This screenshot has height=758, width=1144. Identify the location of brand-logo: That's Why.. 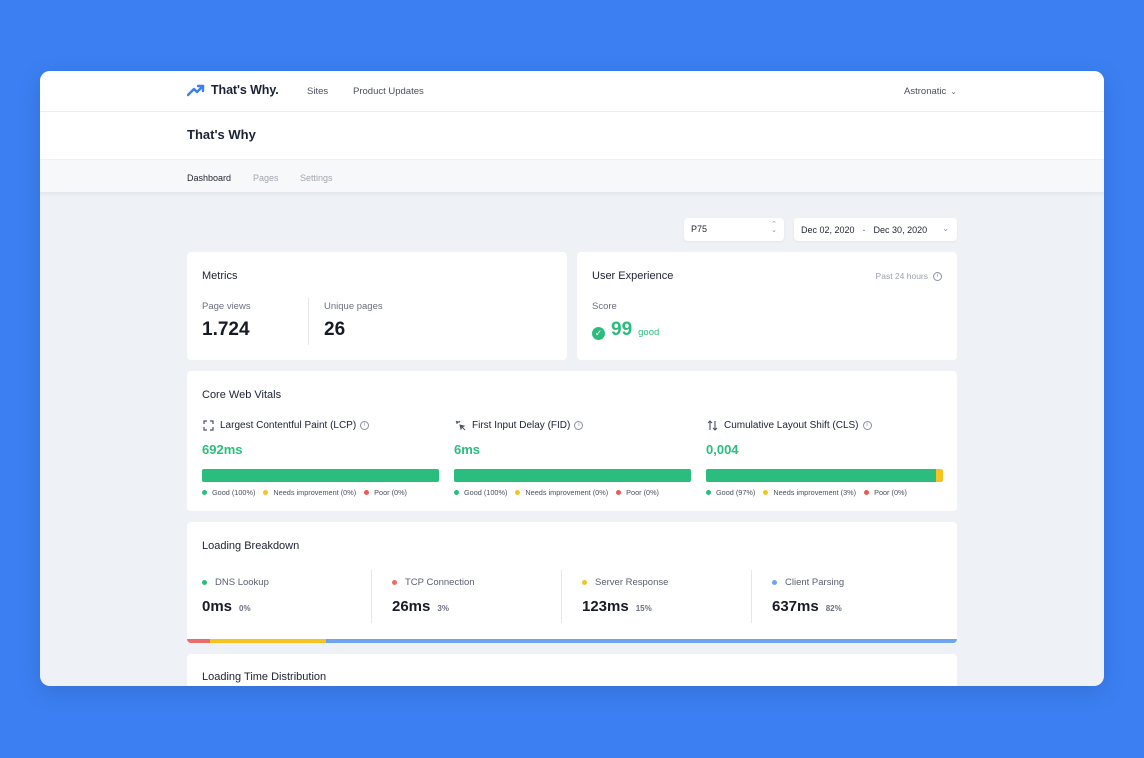
(233, 90).